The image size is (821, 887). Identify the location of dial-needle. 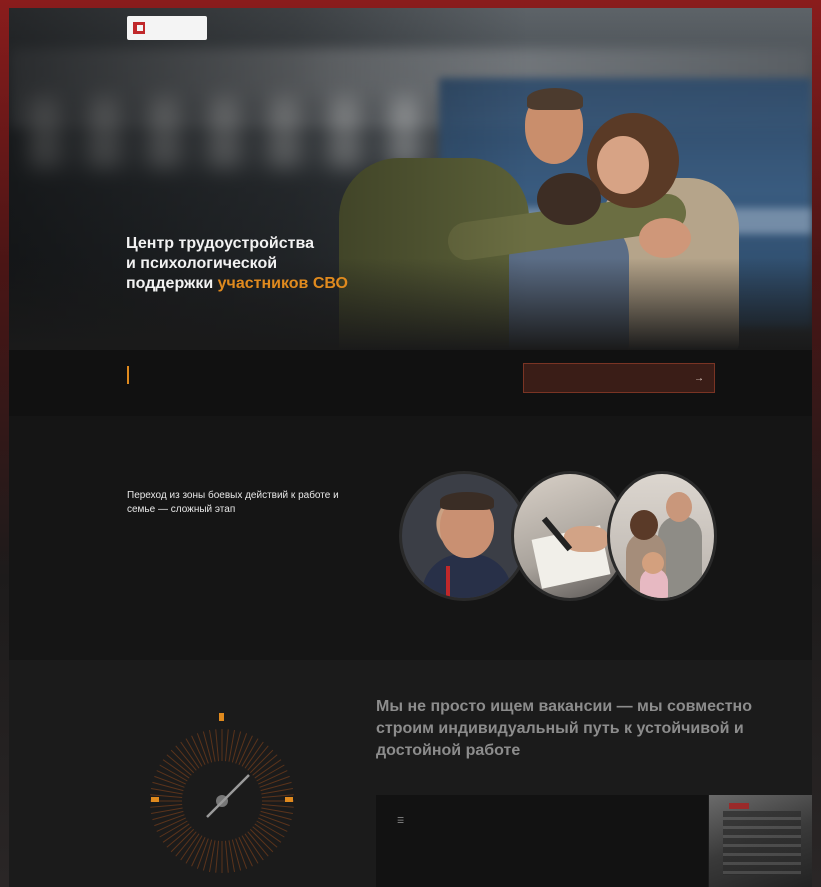
(228, 796).